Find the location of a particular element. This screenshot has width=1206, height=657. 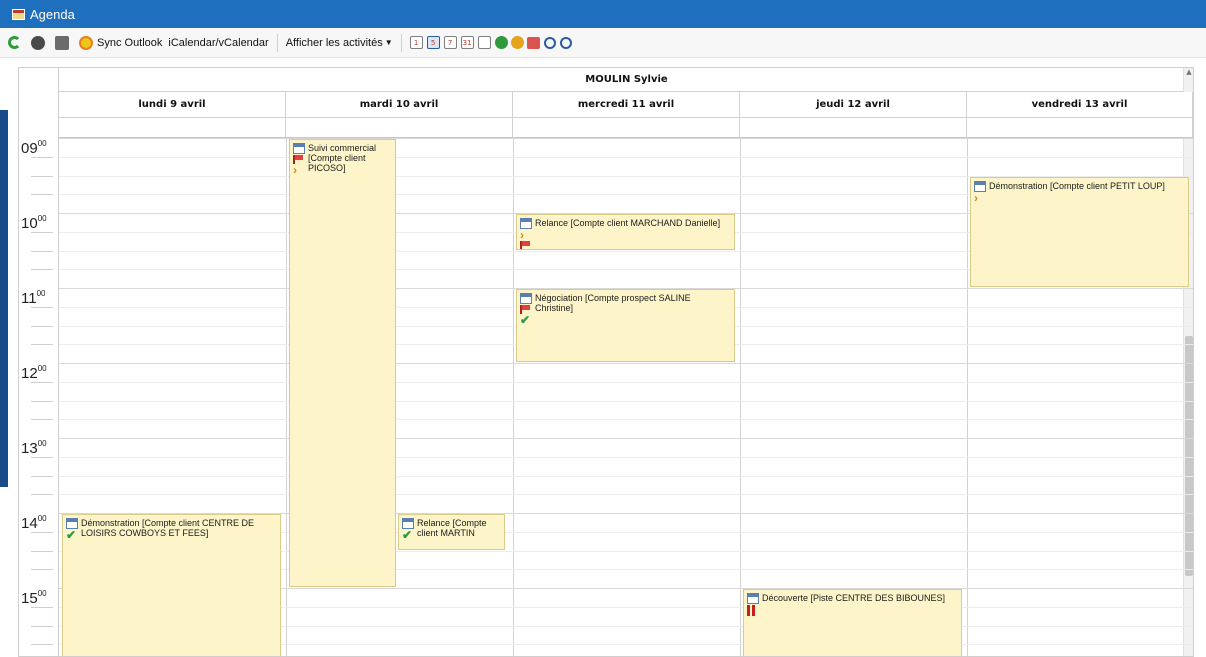

hour-value: 12 is located at coordinates (29, 373).